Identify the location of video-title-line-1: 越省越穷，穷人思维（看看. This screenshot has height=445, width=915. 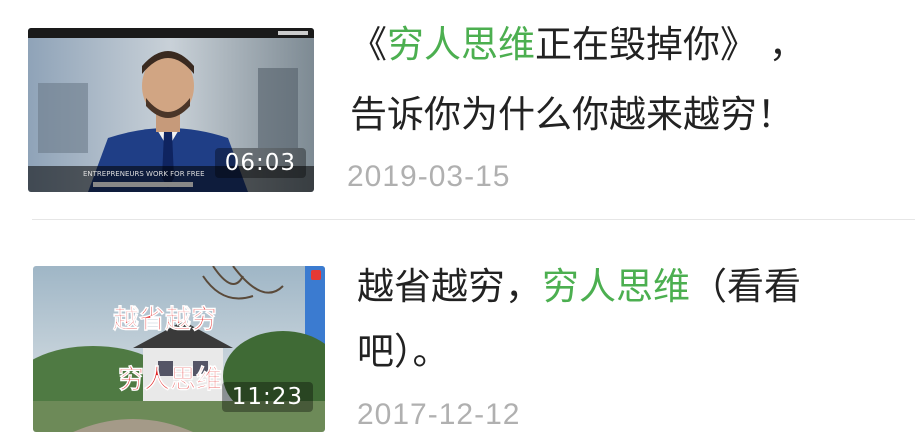
(579, 287).